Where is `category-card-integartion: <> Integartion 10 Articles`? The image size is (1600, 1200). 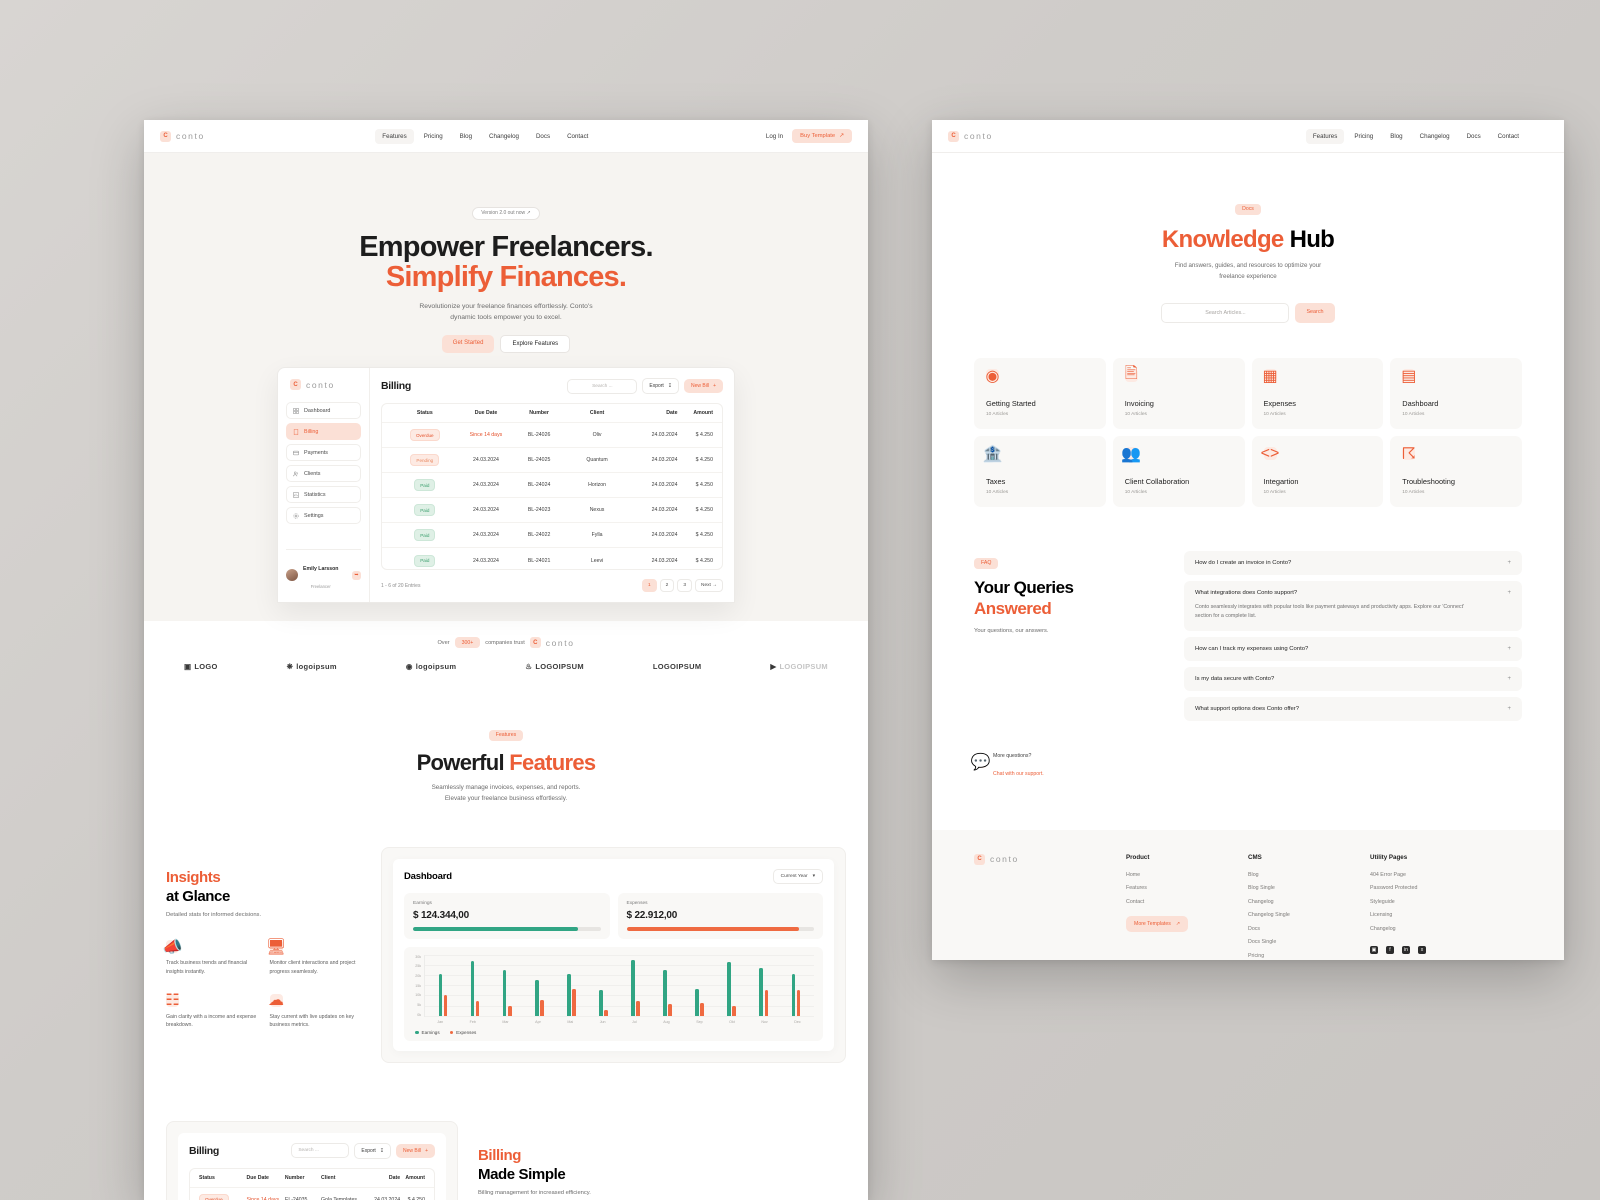 category-card-integartion: <> Integartion 10 Articles is located at coordinates (1317, 472).